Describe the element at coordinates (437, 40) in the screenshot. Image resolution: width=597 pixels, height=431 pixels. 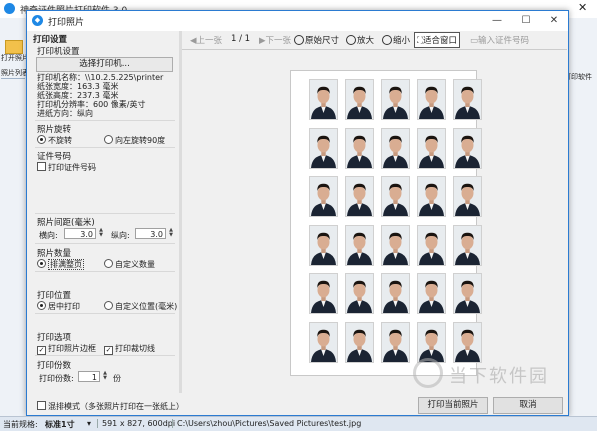
I see `fit-window-button: ⛶适合窗口` at that location.